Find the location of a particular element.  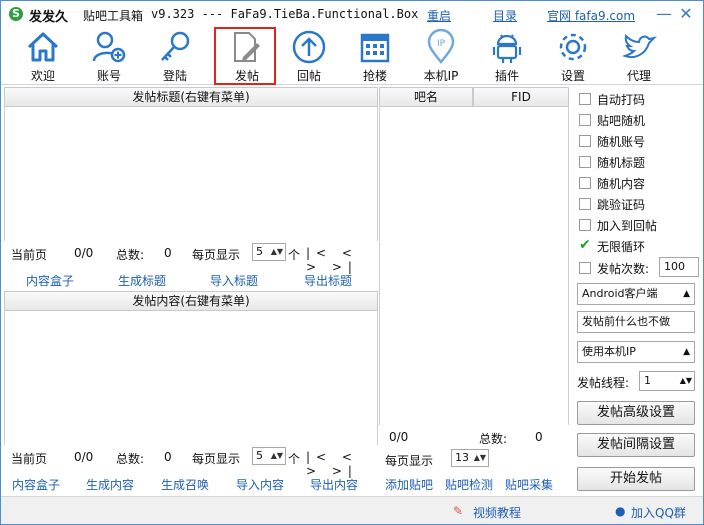

restart-link: 重启 is located at coordinates (439, 15).